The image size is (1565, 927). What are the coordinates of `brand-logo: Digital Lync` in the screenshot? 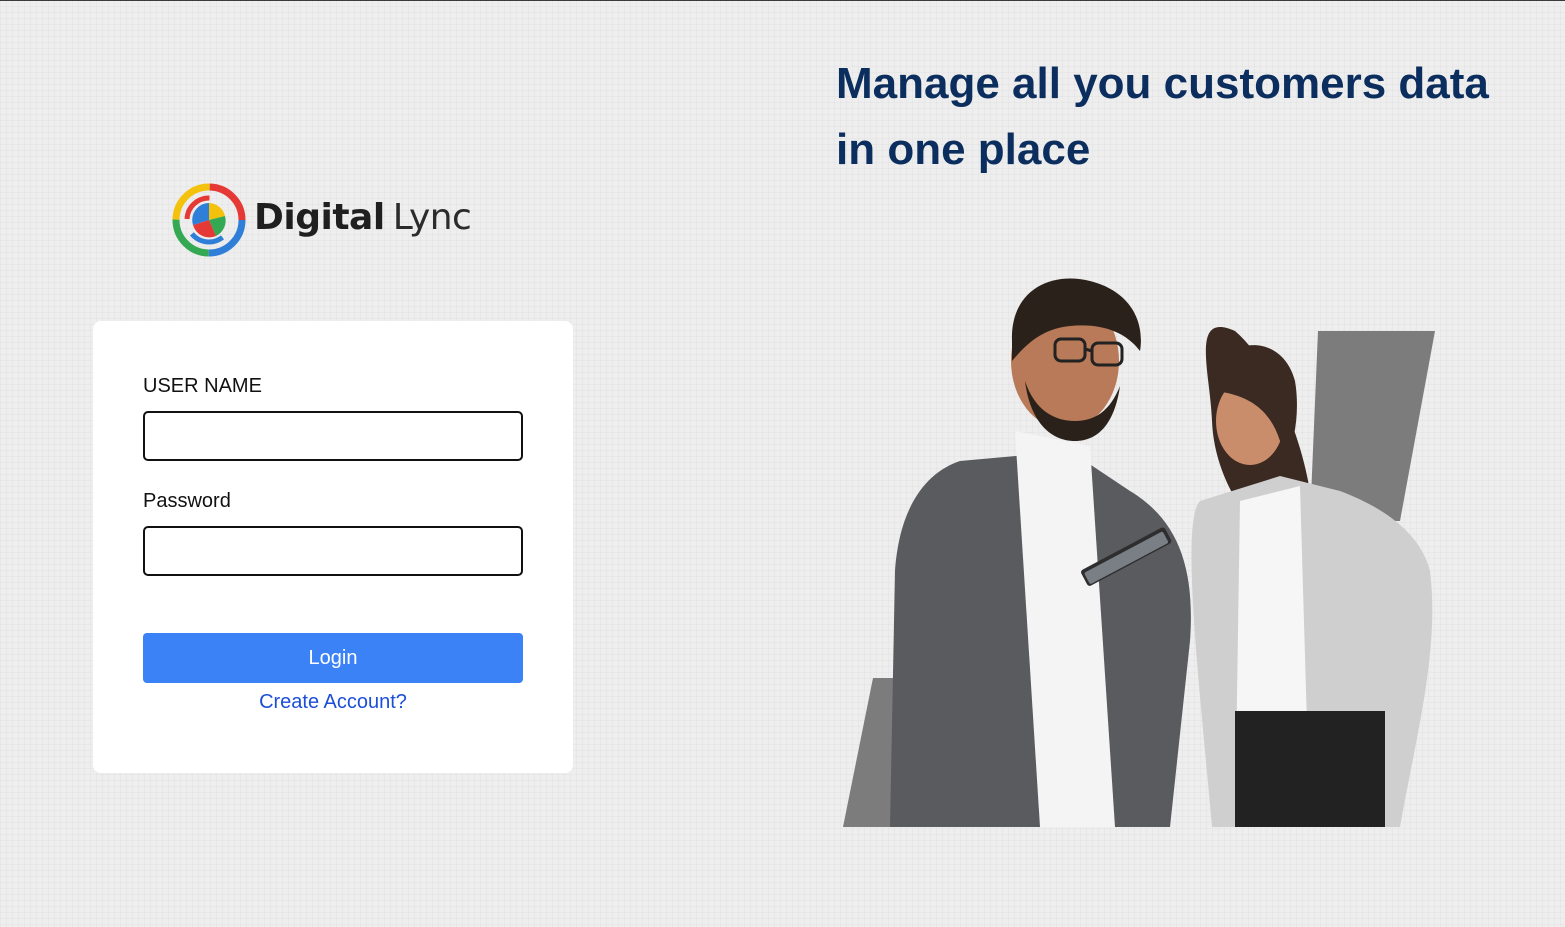 It's located at (322, 220).